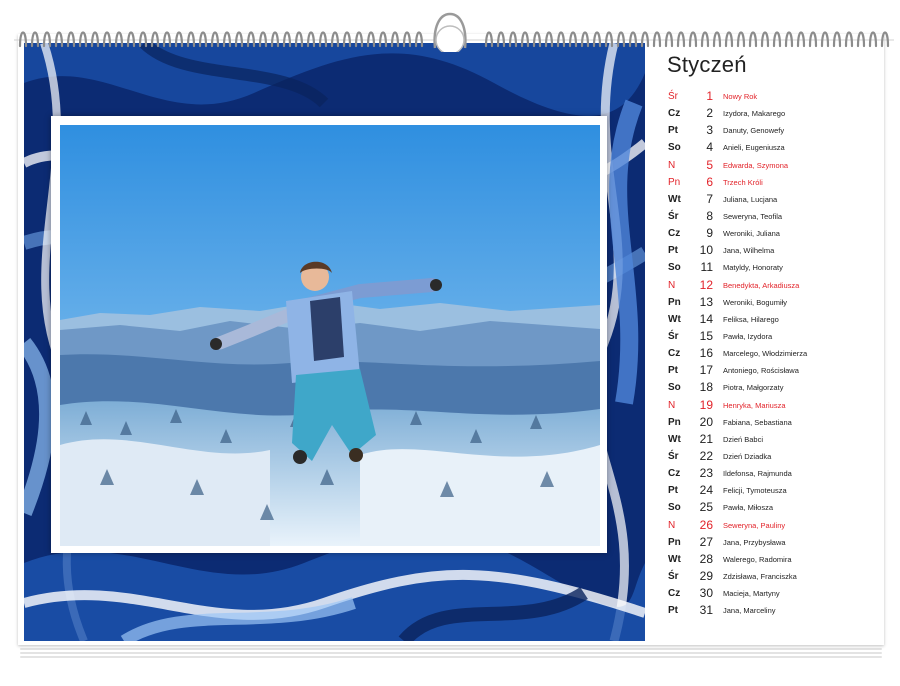 The image size is (900, 686). Describe the element at coordinates (753, 268) in the screenshot. I see `name-day: Matyldy, Honoraty` at that location.